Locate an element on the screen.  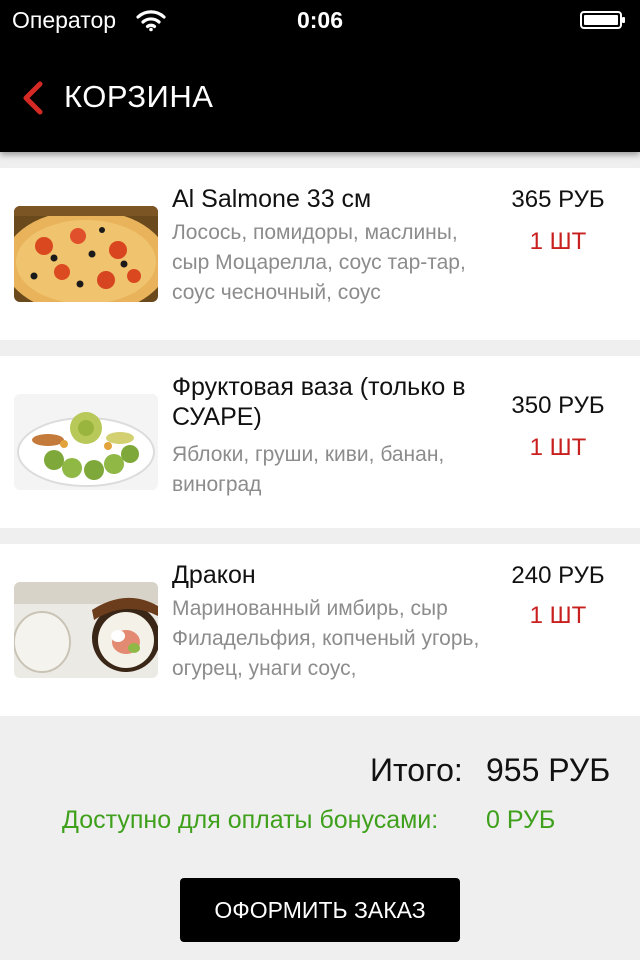
bonus-label: Доступно для оплаты бонусами: is located at coordinates (250, 820).